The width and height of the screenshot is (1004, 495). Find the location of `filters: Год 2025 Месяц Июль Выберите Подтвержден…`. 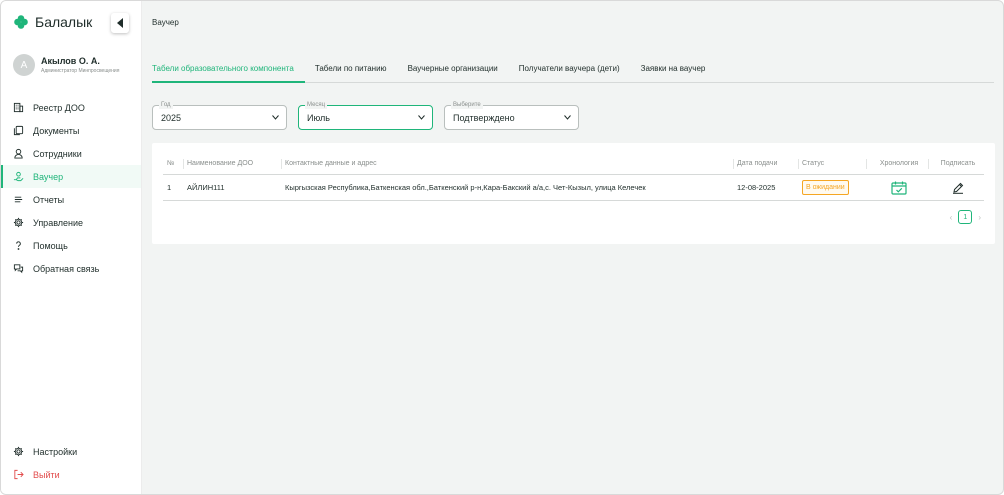

filters: Год 2025 Месяц Июль Выберите Подтвержден… is located at coordinates (365, 115).